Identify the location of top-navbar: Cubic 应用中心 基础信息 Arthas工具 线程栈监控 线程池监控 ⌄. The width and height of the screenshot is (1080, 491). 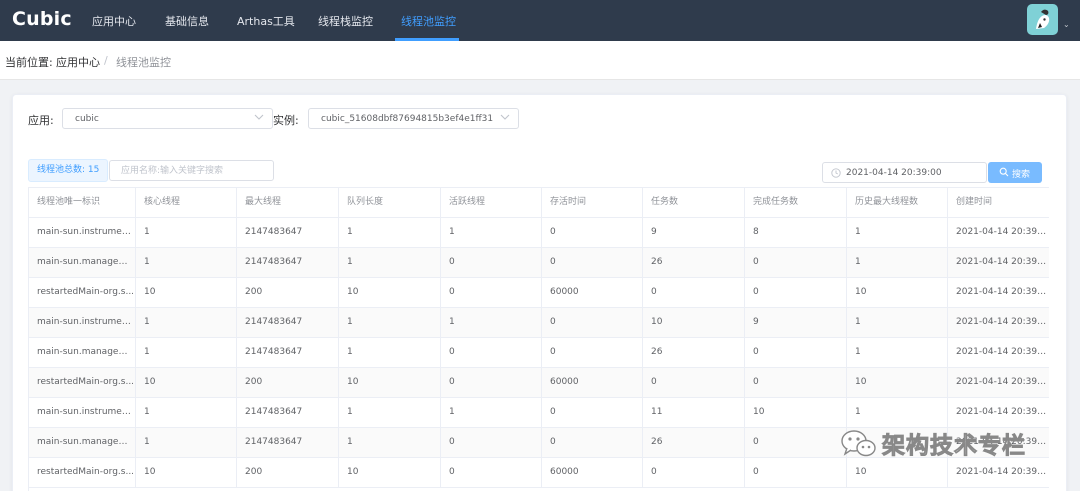
(540, 20).